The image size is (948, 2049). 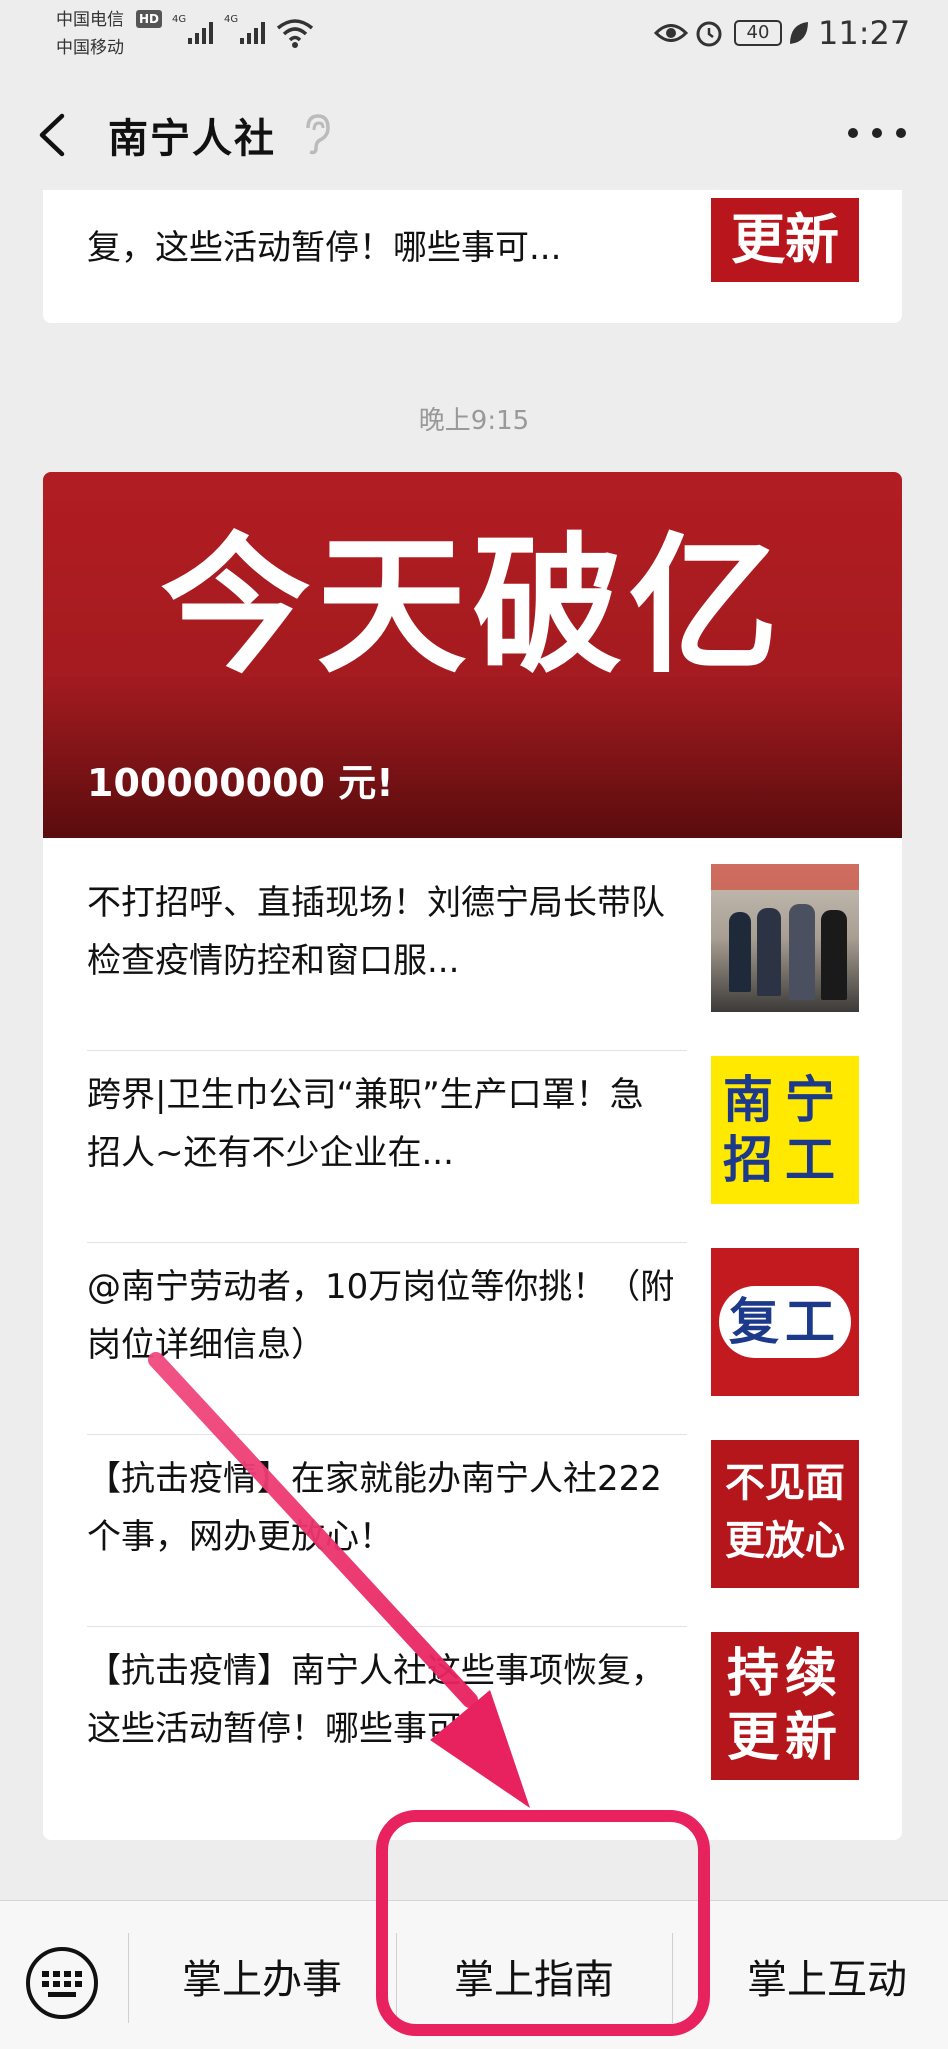 I want to click on more-options-icon, so click(x=878, y=134).